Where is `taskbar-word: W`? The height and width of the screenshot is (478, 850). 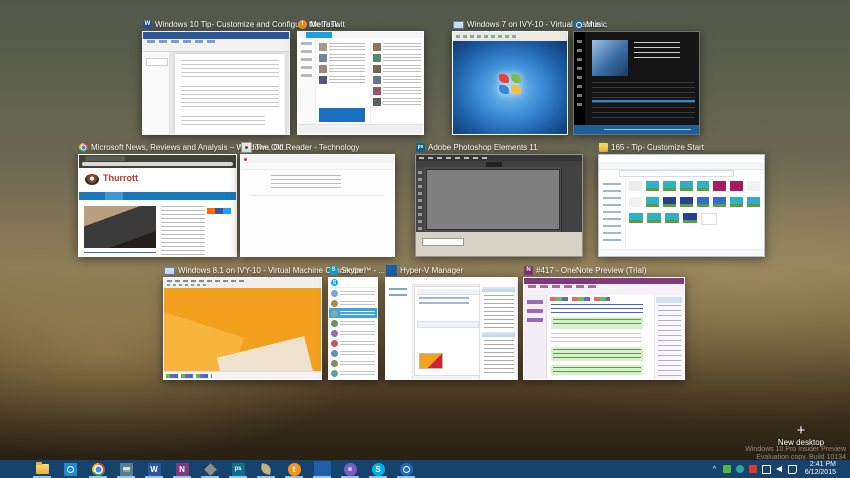
taskbar-word: W is located at coordinates (154, 469).